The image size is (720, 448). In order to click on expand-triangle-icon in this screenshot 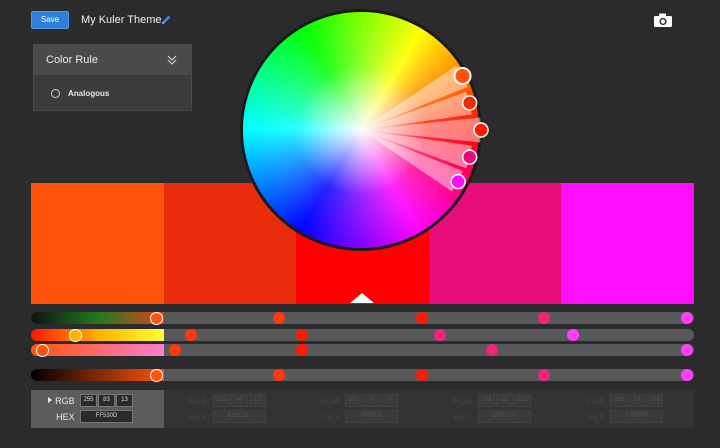, I will do `click(50, 400)`.